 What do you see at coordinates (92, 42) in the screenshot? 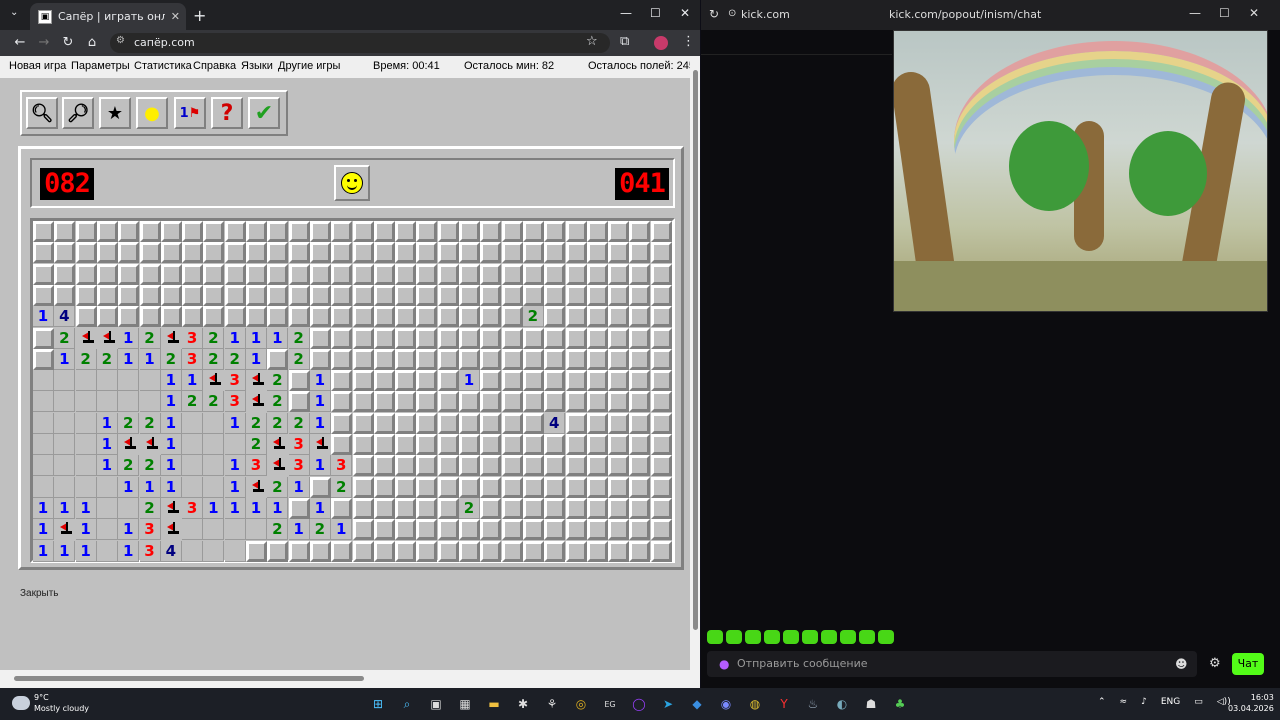
I see `home-icon: ⌂` at bounding box center [92, 42].